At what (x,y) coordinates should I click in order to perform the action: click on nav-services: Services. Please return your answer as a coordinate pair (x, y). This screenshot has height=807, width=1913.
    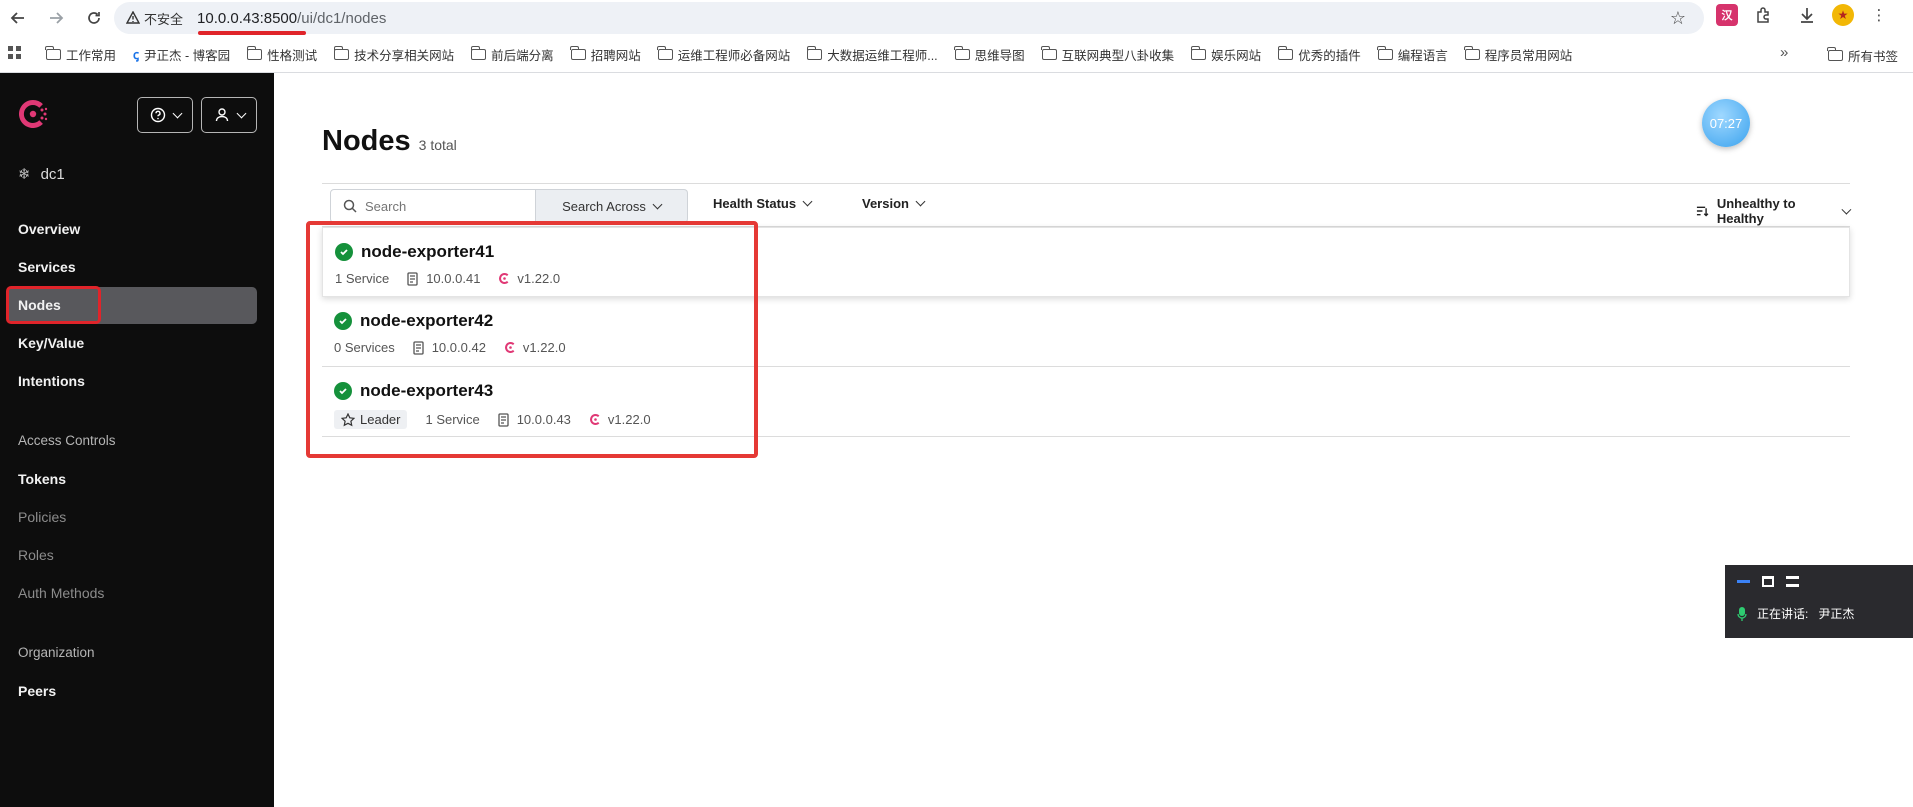
    Looking at the image, I should click on (47, 267).